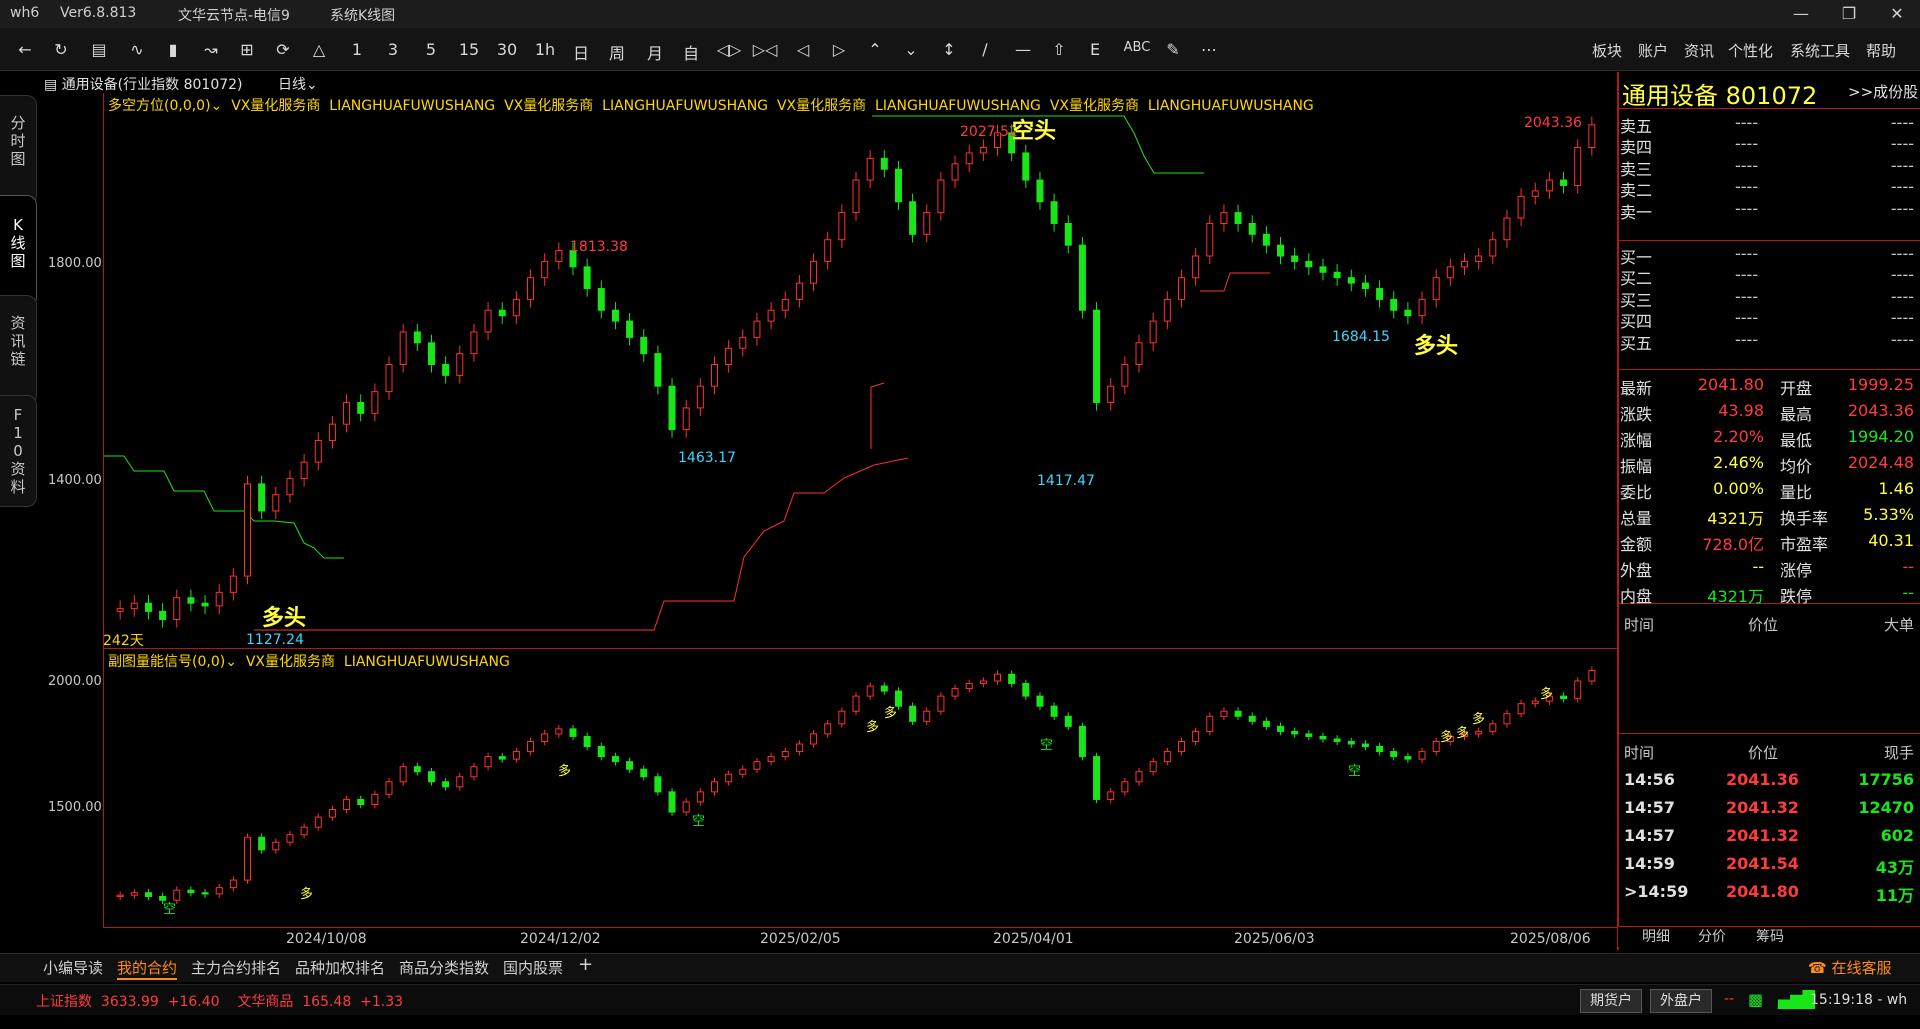  I want to click on tab-domestic-stocks: 国内股票, so click(533, 967).